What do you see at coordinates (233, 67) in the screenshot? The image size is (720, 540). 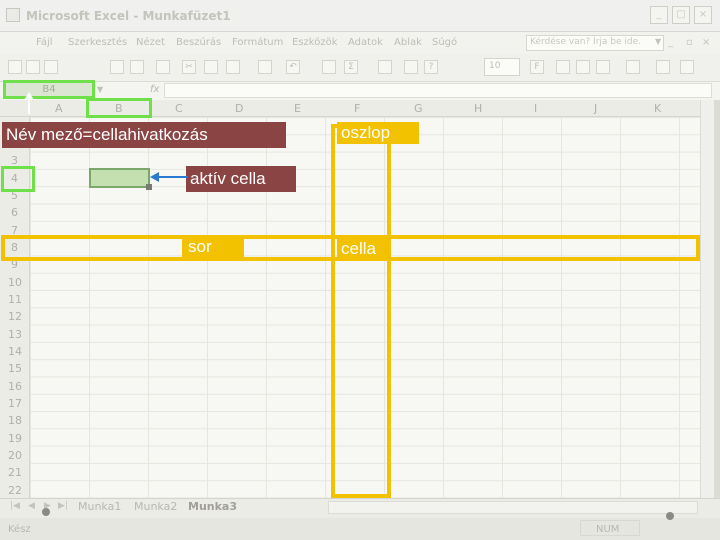 I see `paste-icon` at bounding box center [233, 67].